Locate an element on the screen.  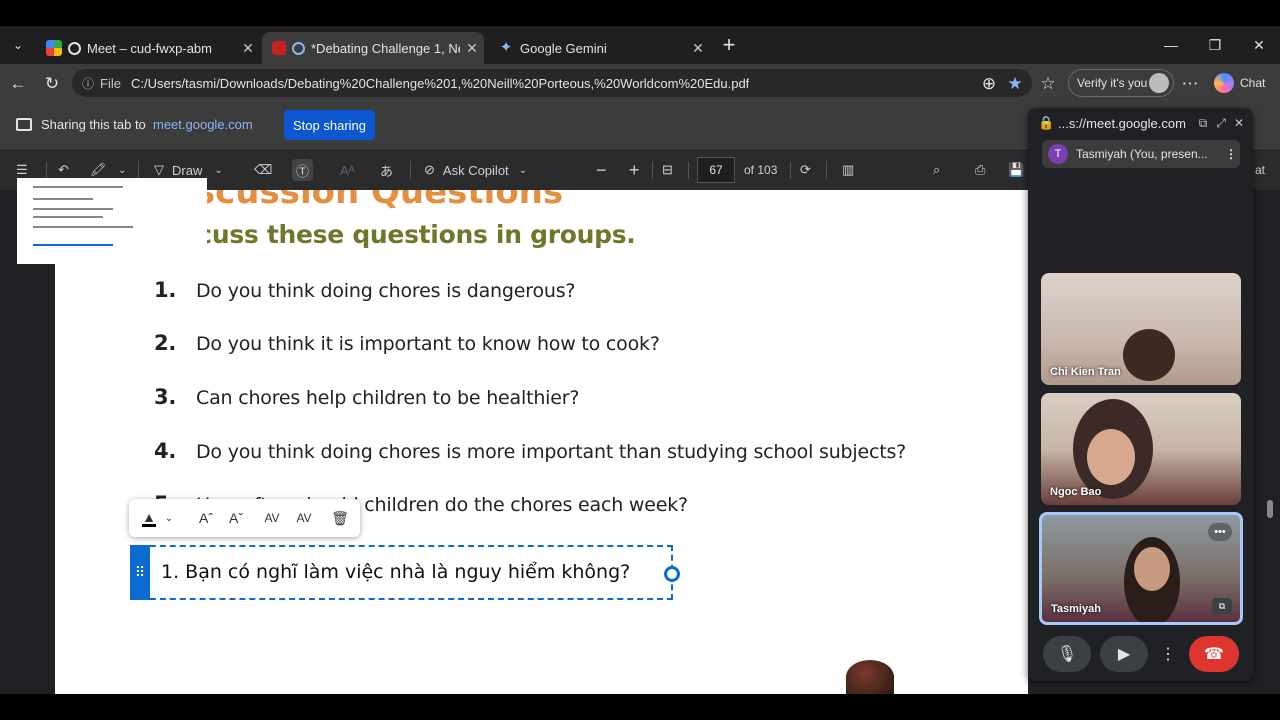
bottom-letterbox is located at coordinates (640, 707).